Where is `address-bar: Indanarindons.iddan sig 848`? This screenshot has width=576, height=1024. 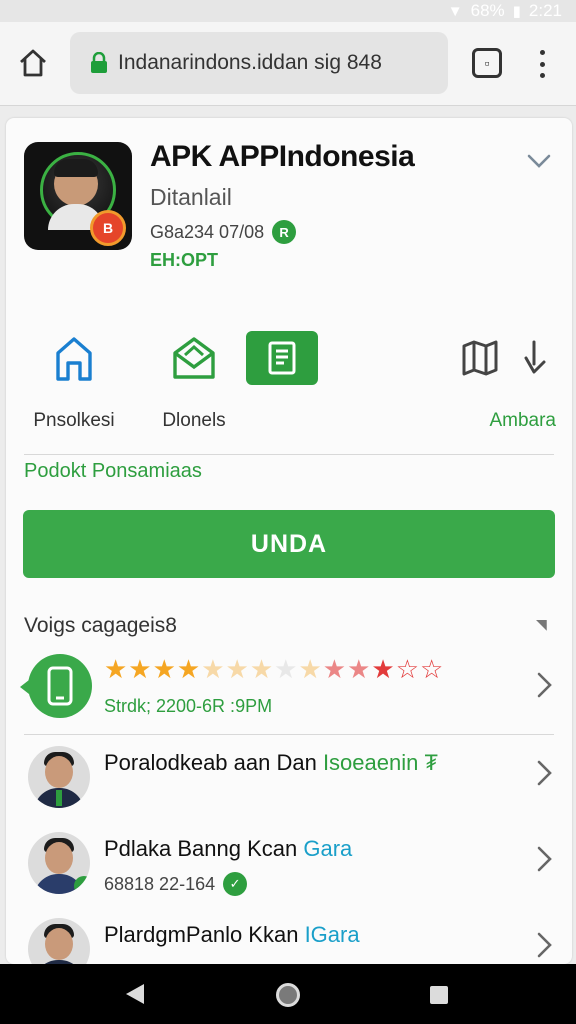
address-bar: Indanarindons.iddan sig 848 is located at coordinates (259, 63).